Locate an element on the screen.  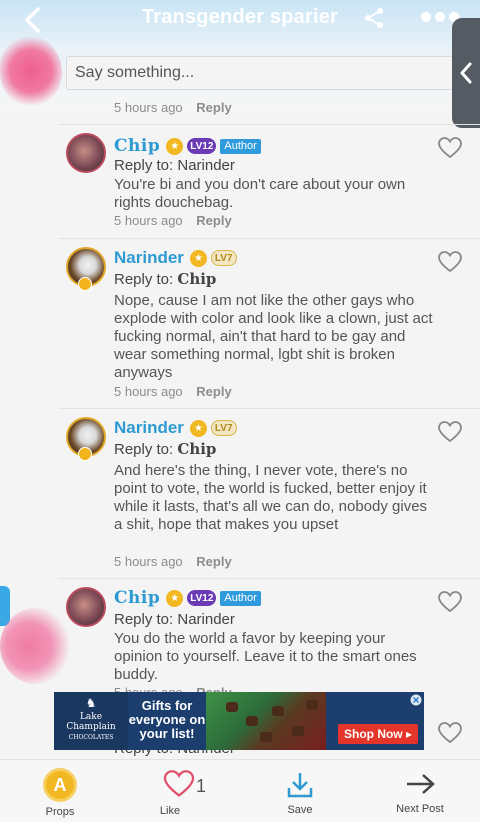
props-button: A Props is located at coordinates (60, 793).